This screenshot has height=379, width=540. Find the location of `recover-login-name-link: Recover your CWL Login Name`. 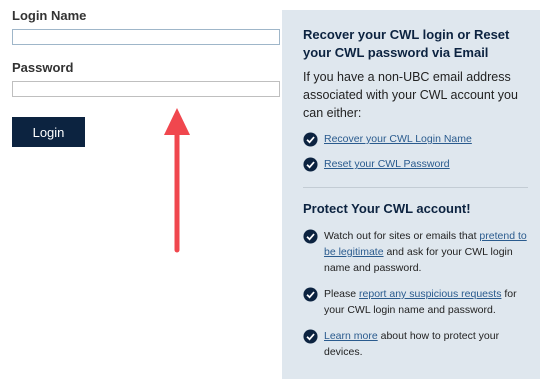

recover-login-name-link: Recover your CWL Login Name is located at coordinates (398, 139).